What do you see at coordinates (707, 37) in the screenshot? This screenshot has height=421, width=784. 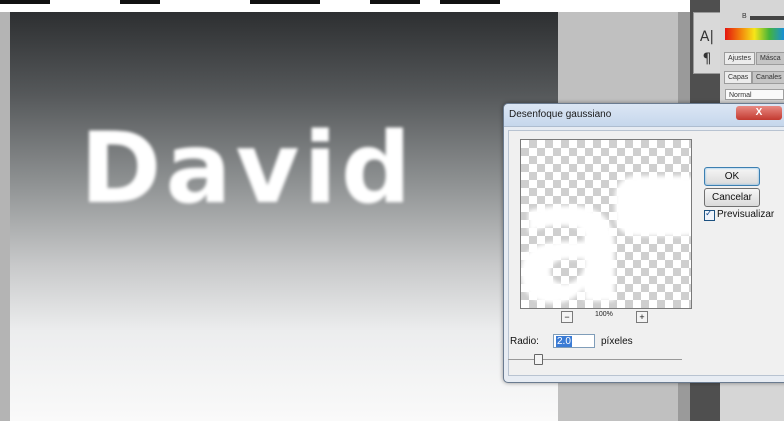 I see `type-icon: A|` at bounding box center [707, 37].